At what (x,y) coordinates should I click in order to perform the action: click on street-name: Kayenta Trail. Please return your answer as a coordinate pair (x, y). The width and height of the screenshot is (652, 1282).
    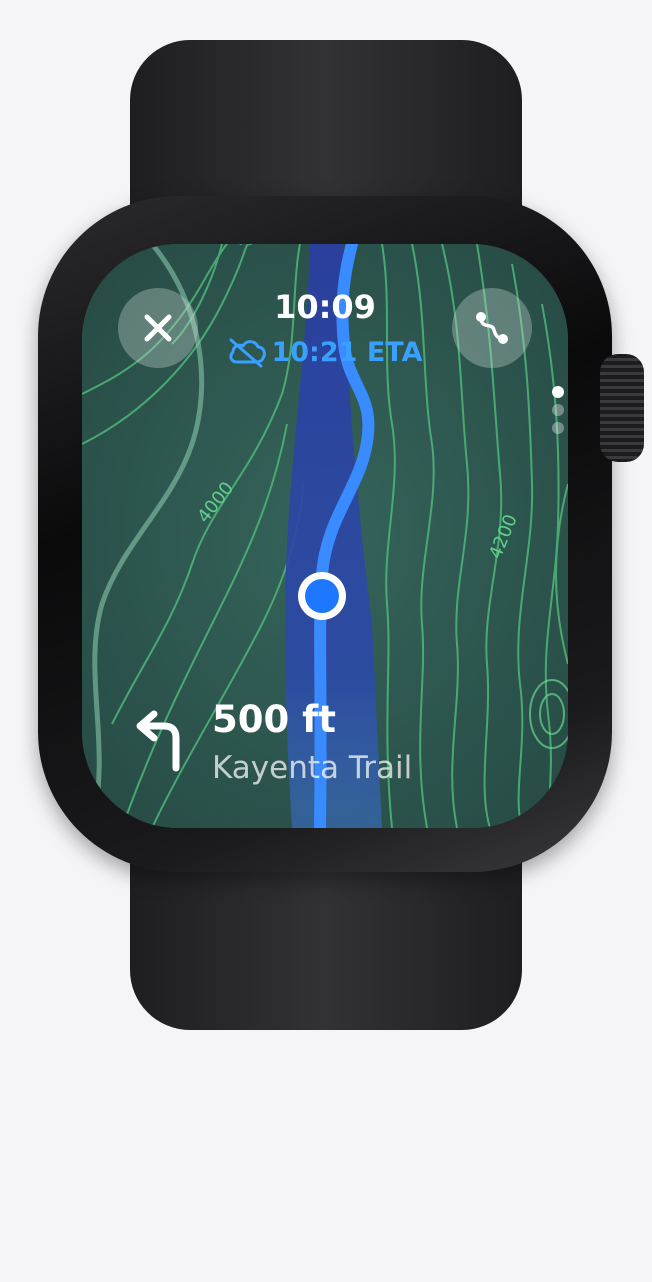
    Looking at the image, I should click on (312, 768).